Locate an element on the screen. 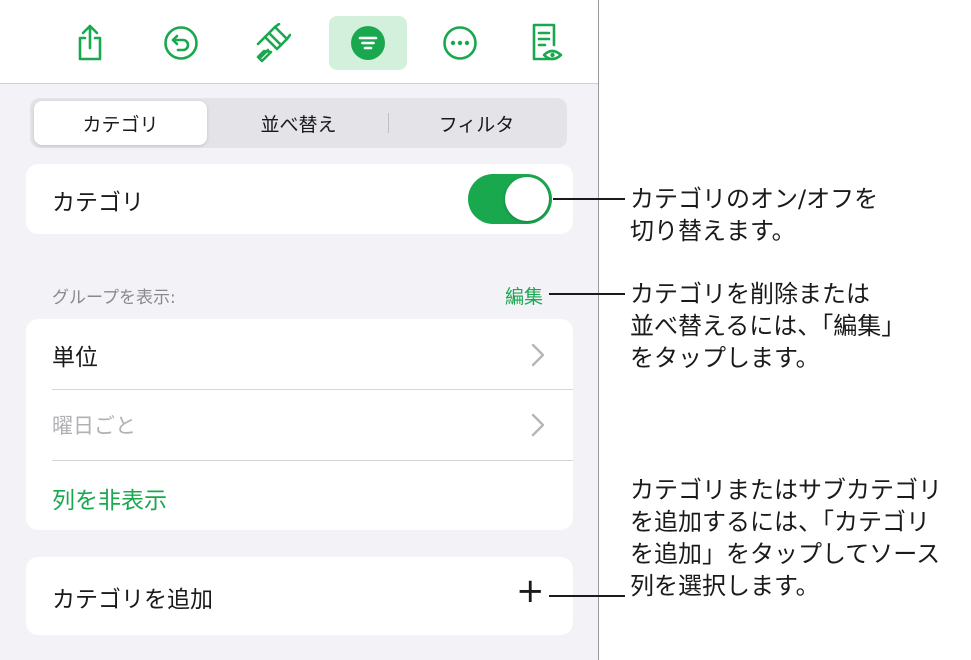 The image size is (971, 660). format-button is located at coordinates (272, 43).